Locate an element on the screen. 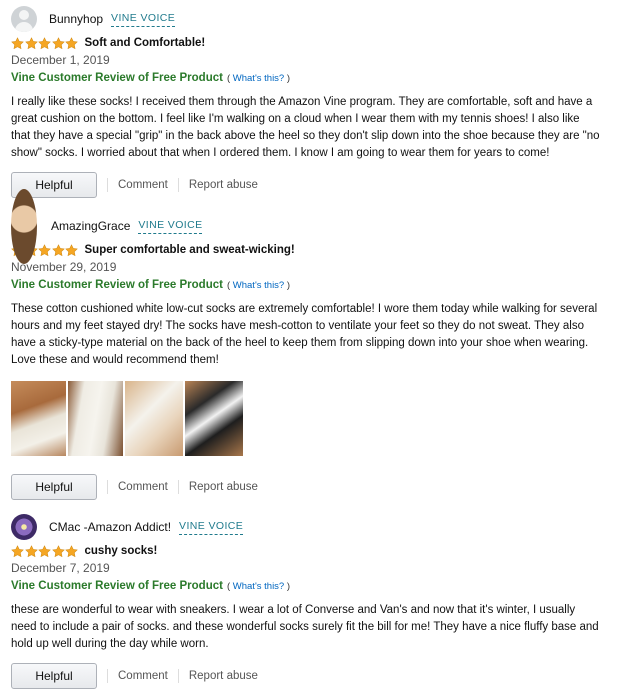 Image resolution: width=637 pixels, height=691 pixels. review-photos is located at coordinates (311, 418).